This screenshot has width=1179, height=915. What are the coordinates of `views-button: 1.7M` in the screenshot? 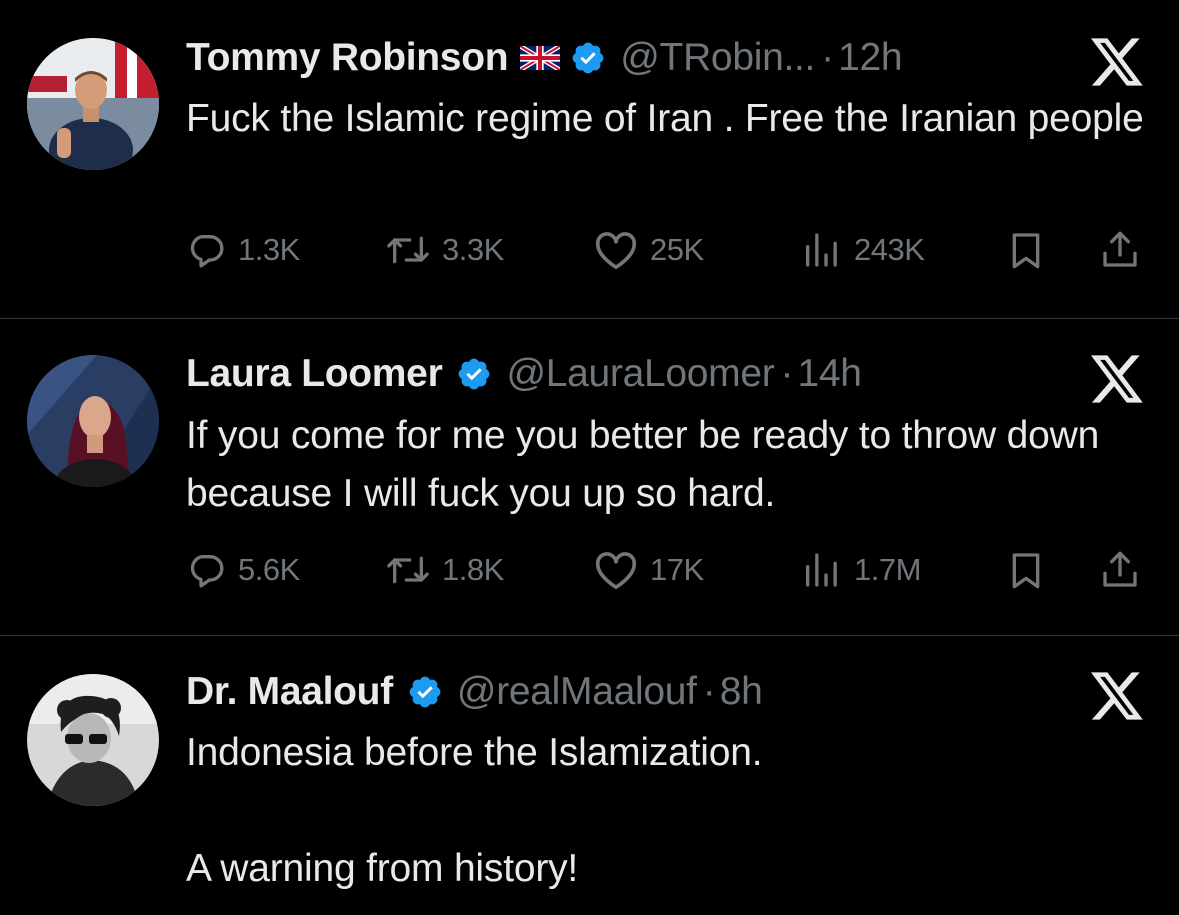 It's located at (860, 570).